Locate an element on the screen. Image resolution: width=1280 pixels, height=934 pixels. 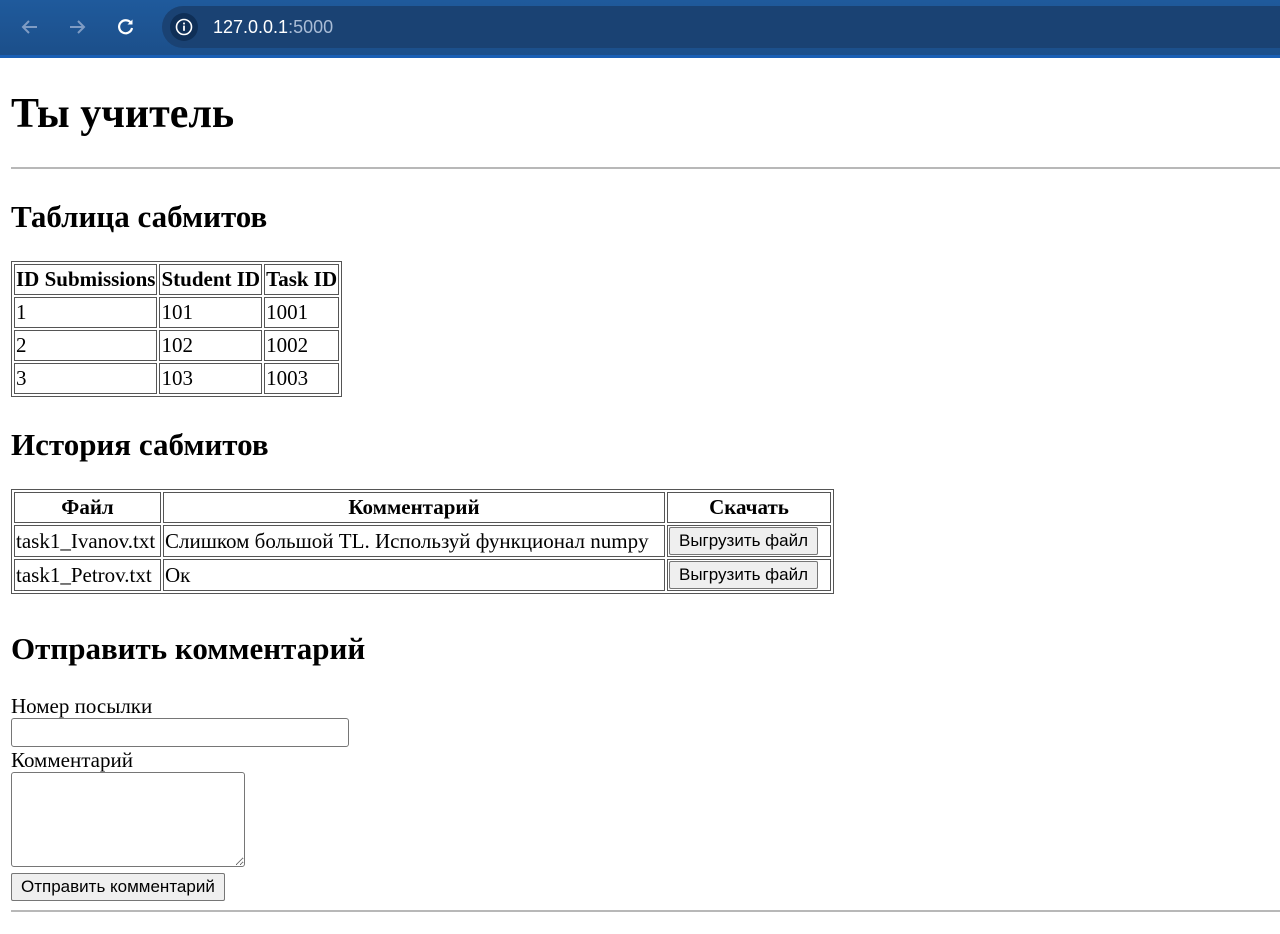
comment-heading: Отправить комментарий is located at coordinates (188, 648).